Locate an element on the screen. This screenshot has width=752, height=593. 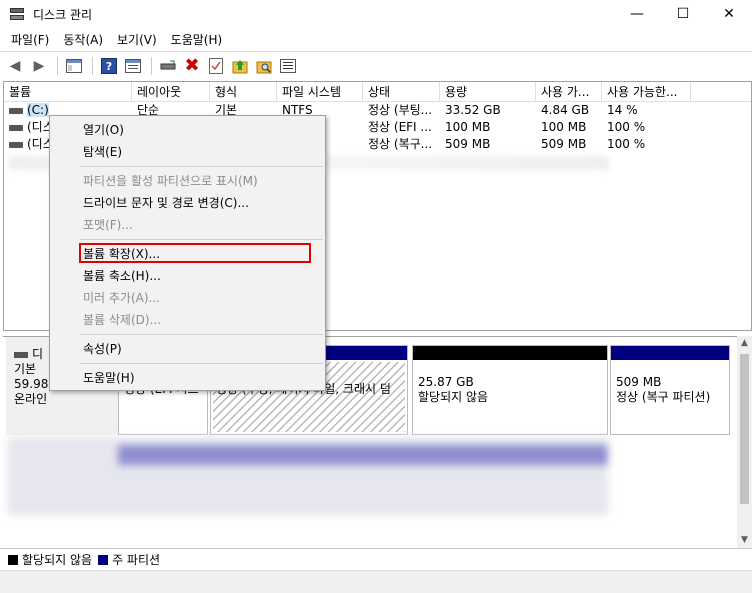
maximize-button: ☐ is located at coordinates (683, 14).